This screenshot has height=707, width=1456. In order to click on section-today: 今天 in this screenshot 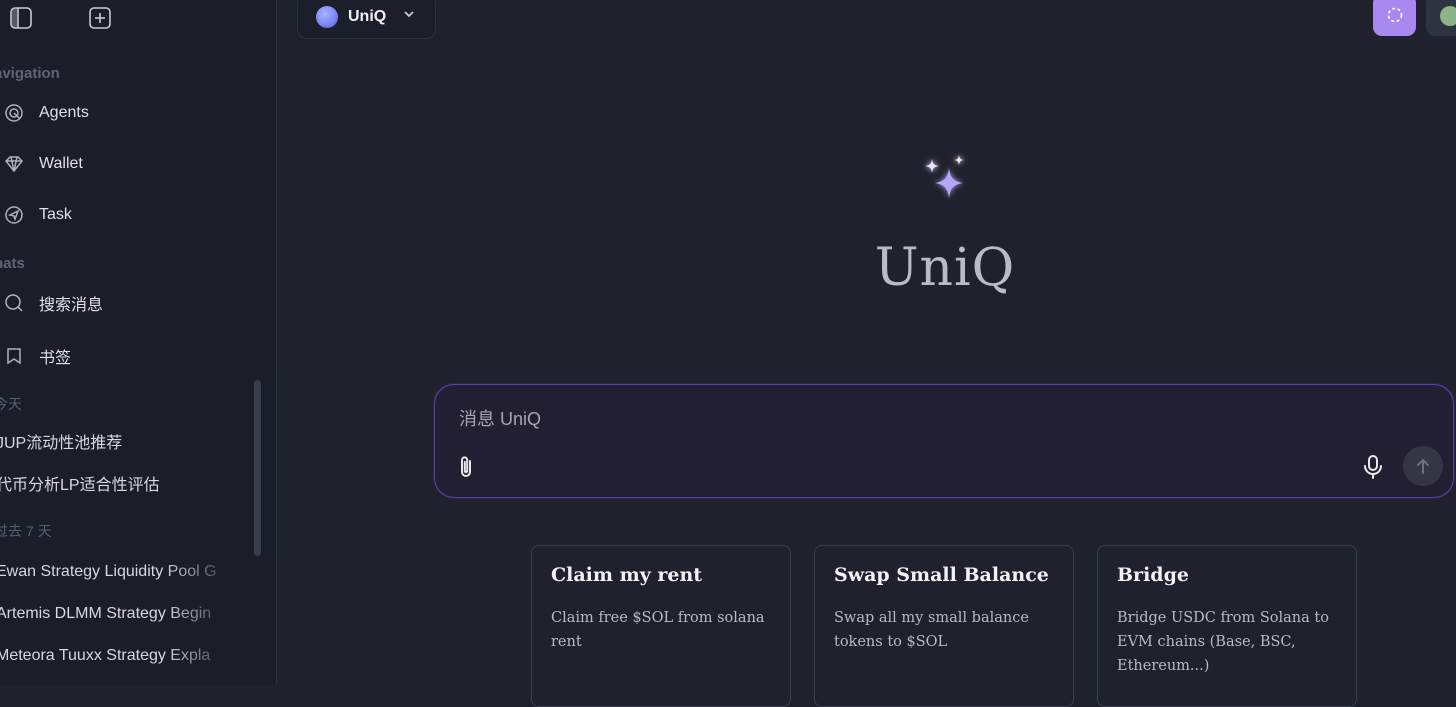, I will do `click(11, 404)`.